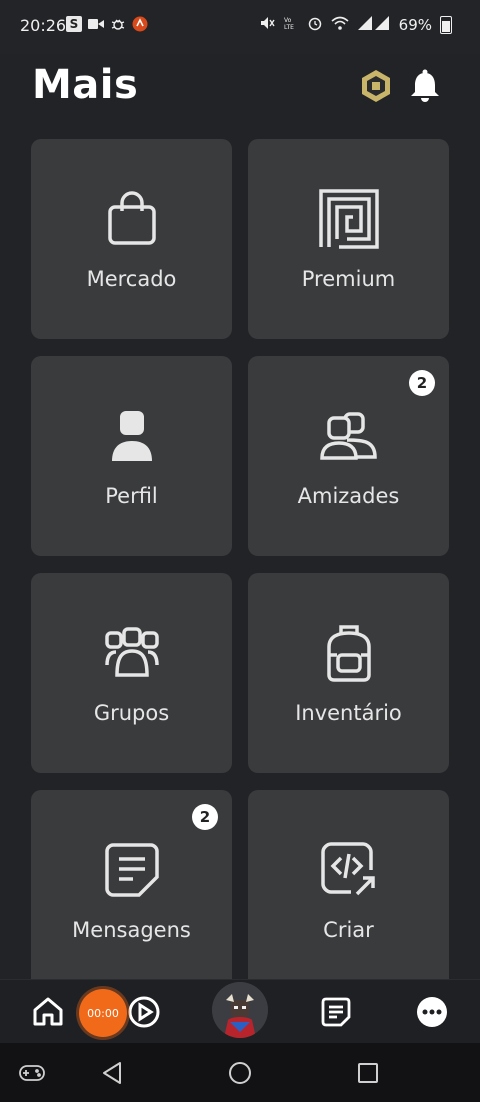 The width and height of the screenshot is (480, 1102). What do you see at coordinates (288, 20) in the screenshot?
I see `svg-text: Vo` at bounding box center [288, 20].